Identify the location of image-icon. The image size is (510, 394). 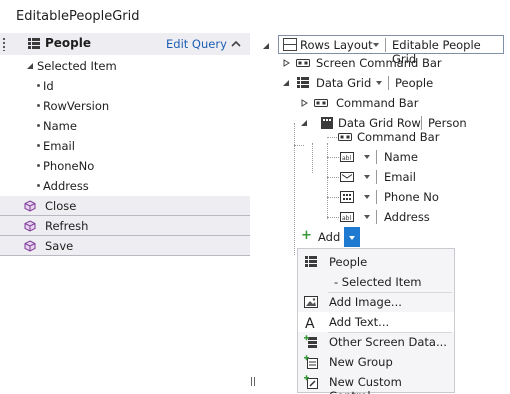
(311, 302).